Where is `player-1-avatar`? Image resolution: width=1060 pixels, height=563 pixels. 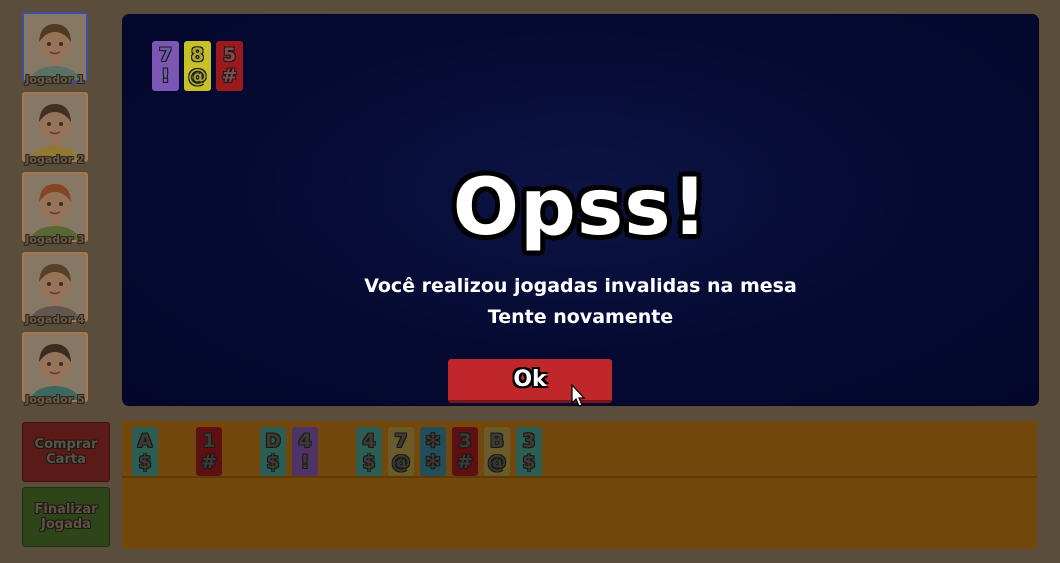 player-1-avatar is located at coordinates (55, 47).